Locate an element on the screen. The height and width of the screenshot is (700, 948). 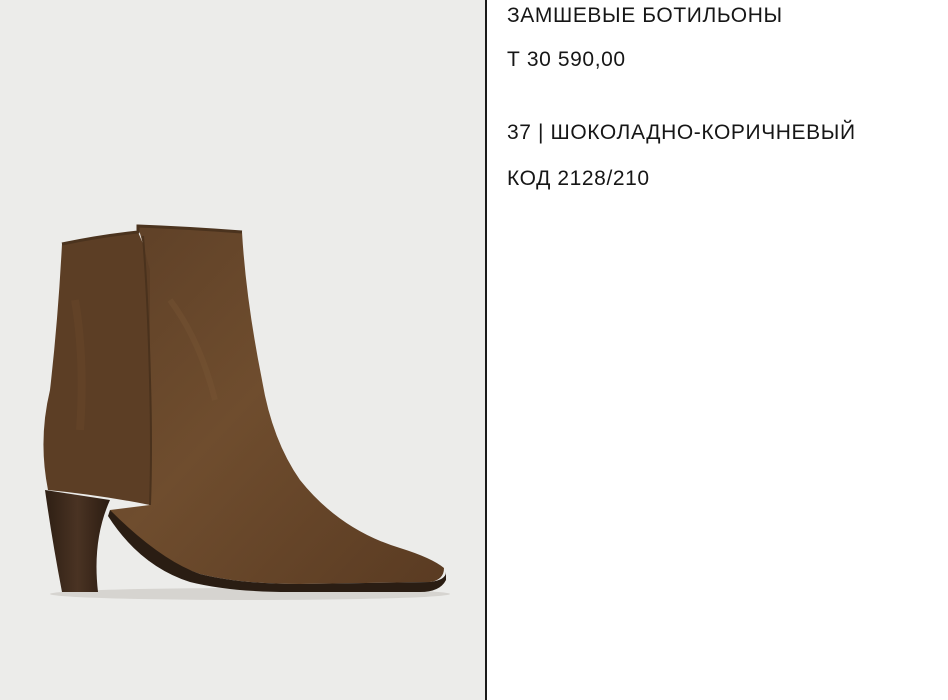
boot-heel is located at coordinates (77, 541).